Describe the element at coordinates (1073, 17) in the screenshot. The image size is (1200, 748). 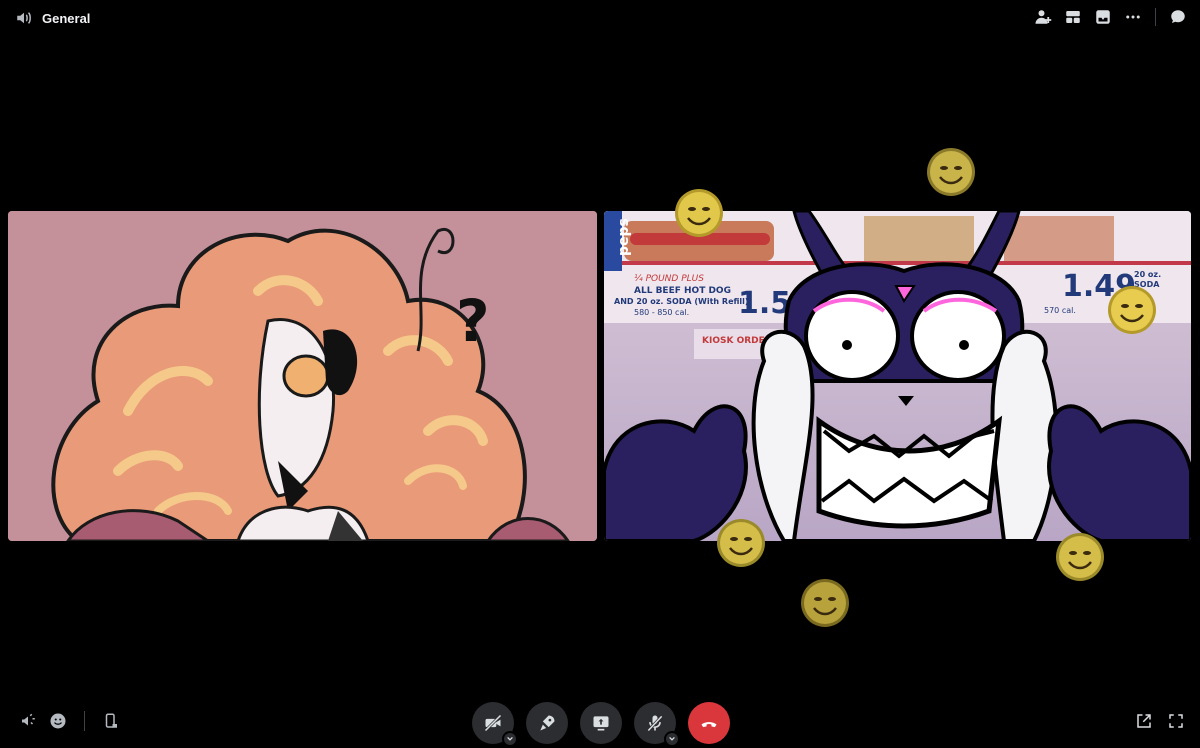
I see `layout-grid-icon` at that location.